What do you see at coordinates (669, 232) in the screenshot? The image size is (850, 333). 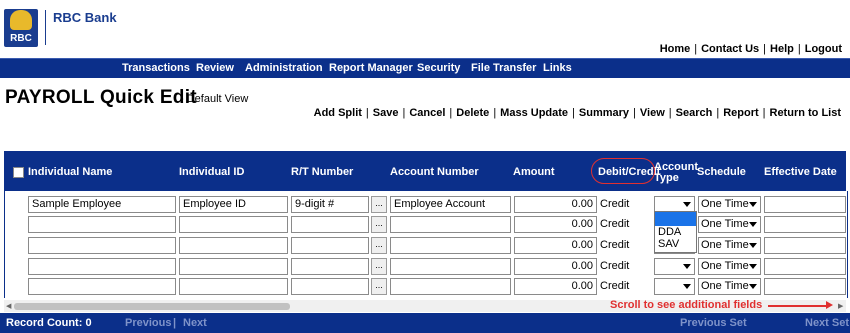 I see `account-type-option-dda: DDA` at bounding box center [669, 232].